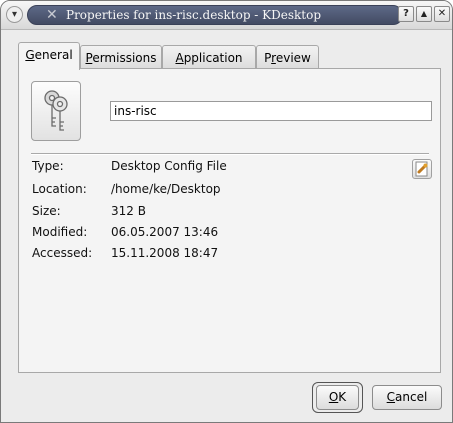 This screenshot has height=423, width=453. I want to click on tab-label-part: eview, so click(293, 58).